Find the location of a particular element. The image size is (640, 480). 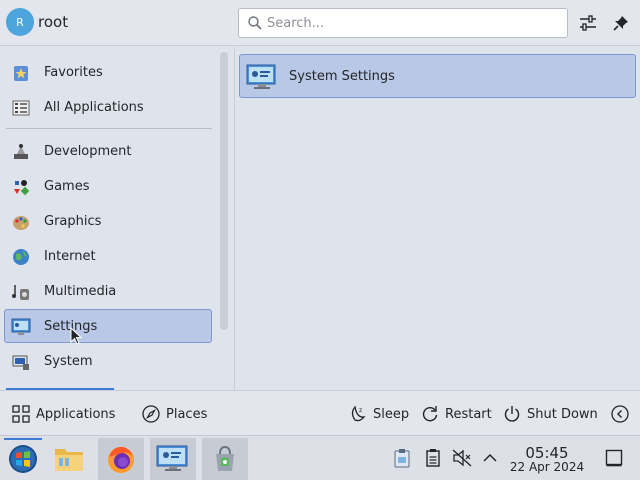

tray-notes is located at coordinates (433, 458).